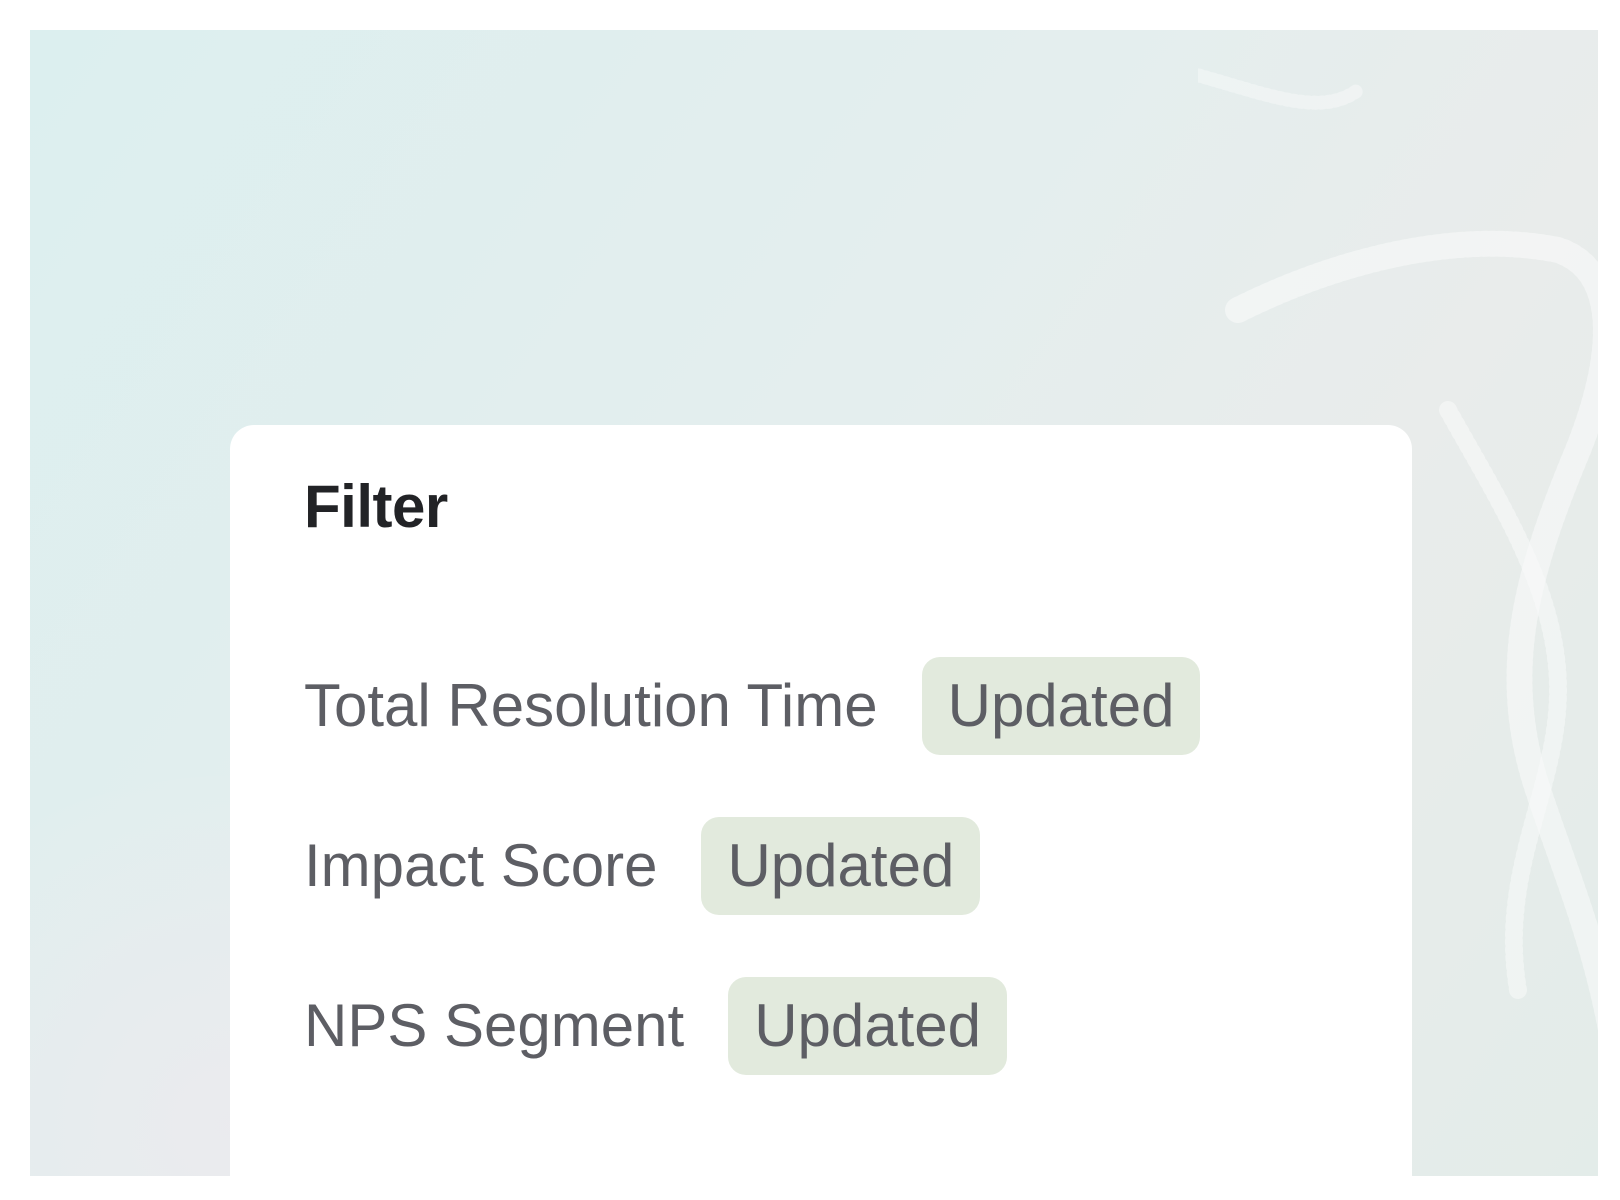  Describe the element at coordinates (376, 506) in the screenshot. I see `filter-title: Filter` at that location.